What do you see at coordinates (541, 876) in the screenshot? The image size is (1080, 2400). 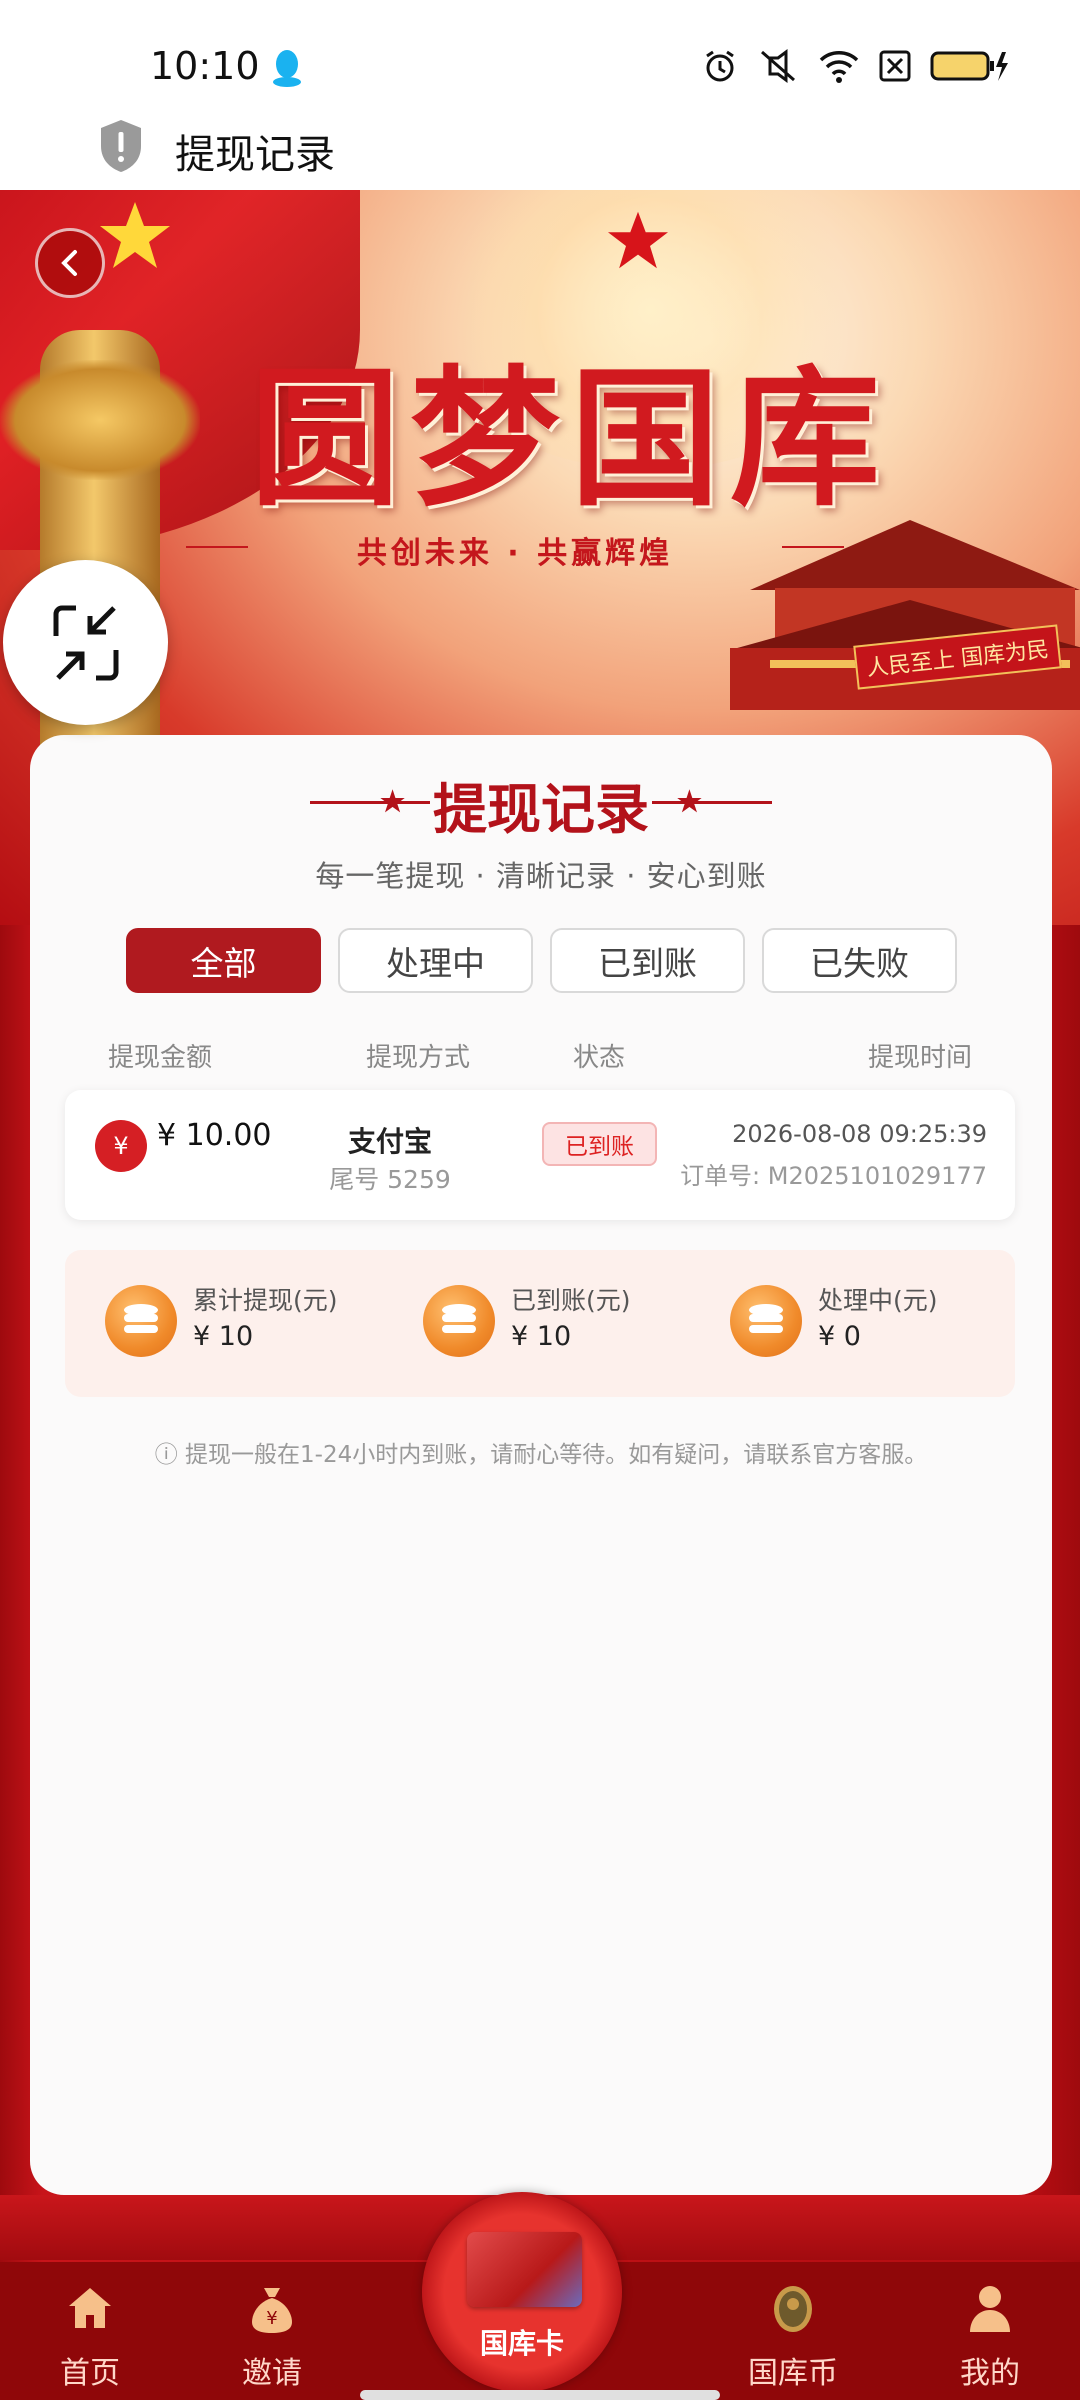 I see `card-subtitle: 每一笔提现 · 清晰记录 · 安心到账` at bounding box center [541, 876].